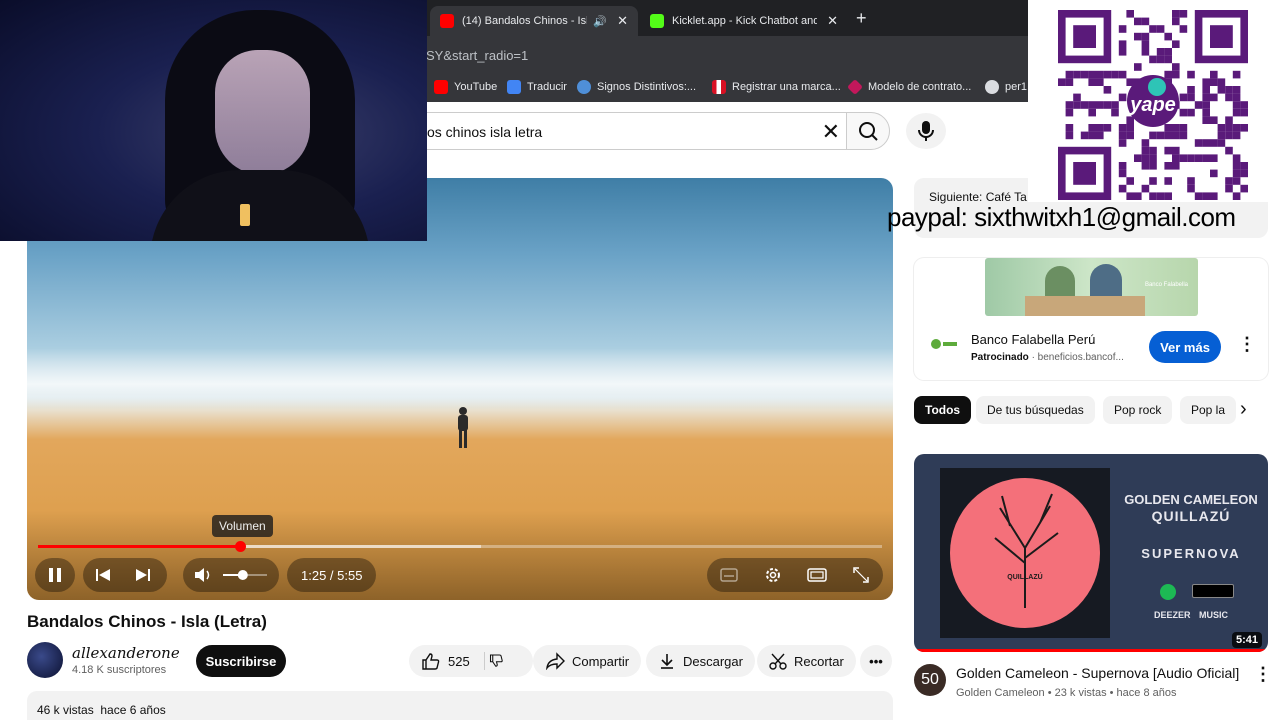 The image size is (1280, 720). What do you see at coordinates (719, 87) in the screenshot?
I see `peru-flag-icon` at bounding box center [719, 87].